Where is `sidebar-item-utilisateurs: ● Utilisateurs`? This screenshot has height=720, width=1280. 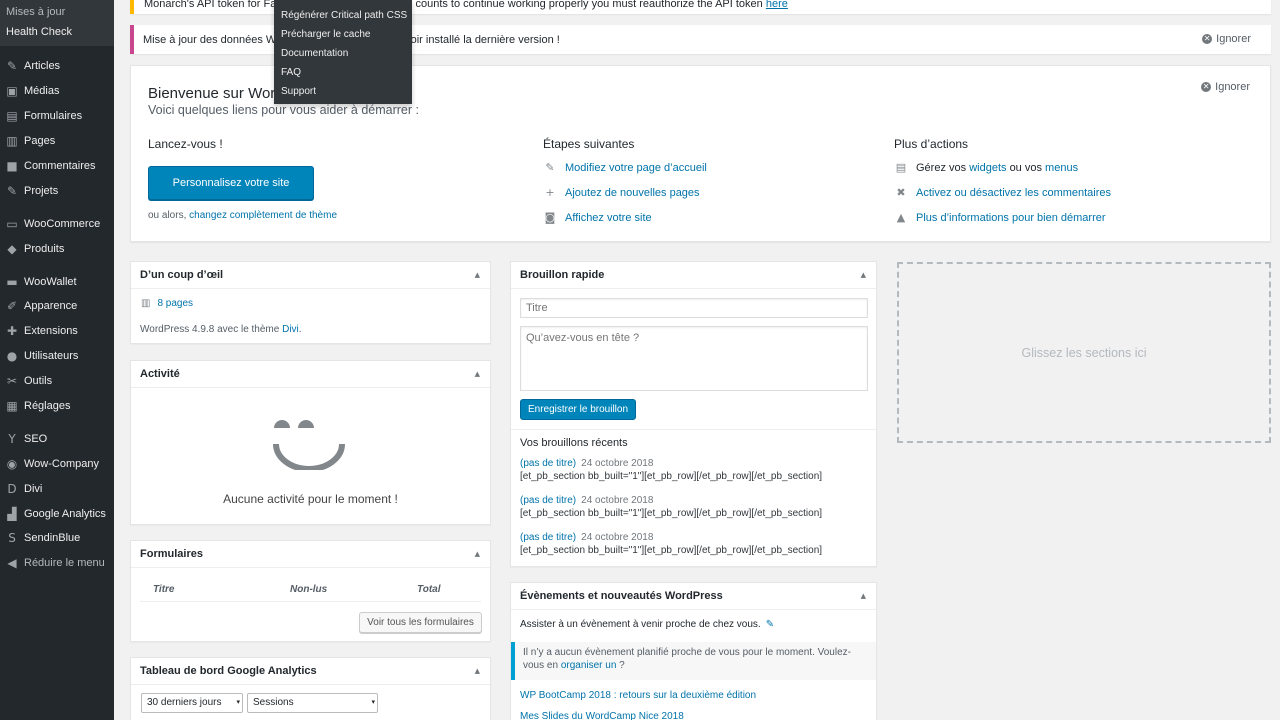
sidebar-item-utilisateurs: ● Utilisateurs is located at coordinates (57, 356).